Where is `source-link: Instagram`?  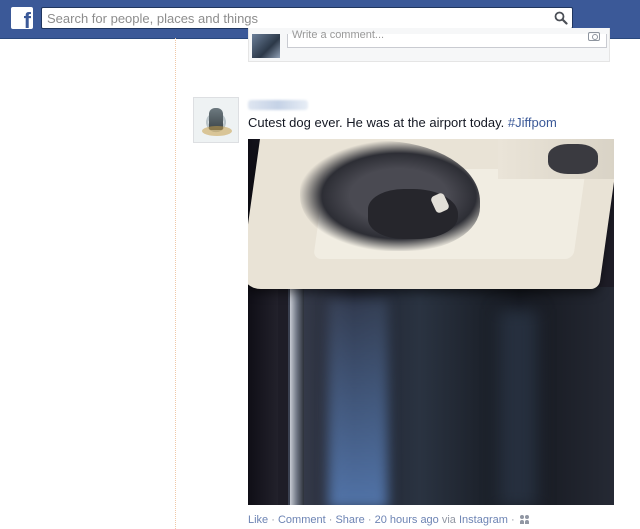
source-link: Instagram is located at coordinates (483, 520).